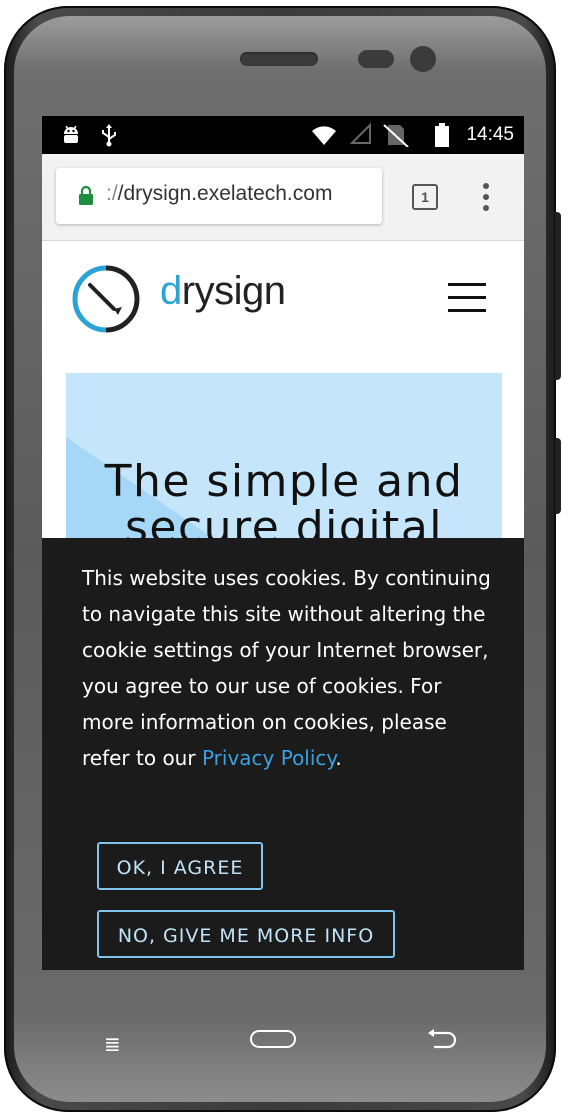  I want to click on earpiece-speaker, so click(279, 59).